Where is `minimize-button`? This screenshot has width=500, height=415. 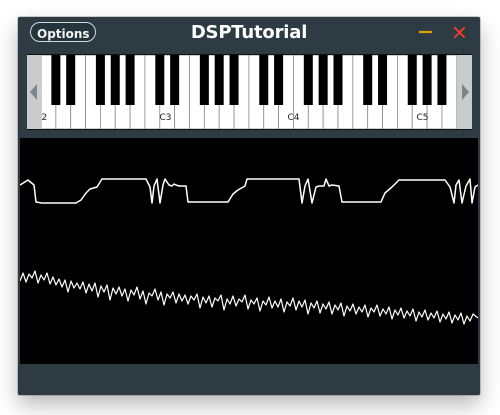 minimize-button is located at coordinates (426, 33).